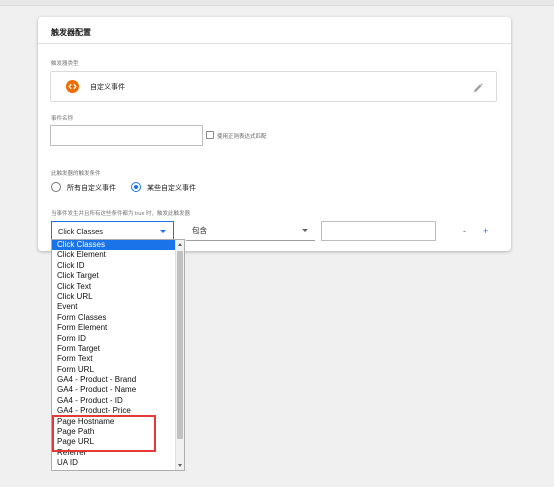 This screenshot has width=554, height=487. What do you see at coordinates (180, 244) in the screenshot?
I see `scroll-up-arrow-icon` at bounding box center [180, 244].